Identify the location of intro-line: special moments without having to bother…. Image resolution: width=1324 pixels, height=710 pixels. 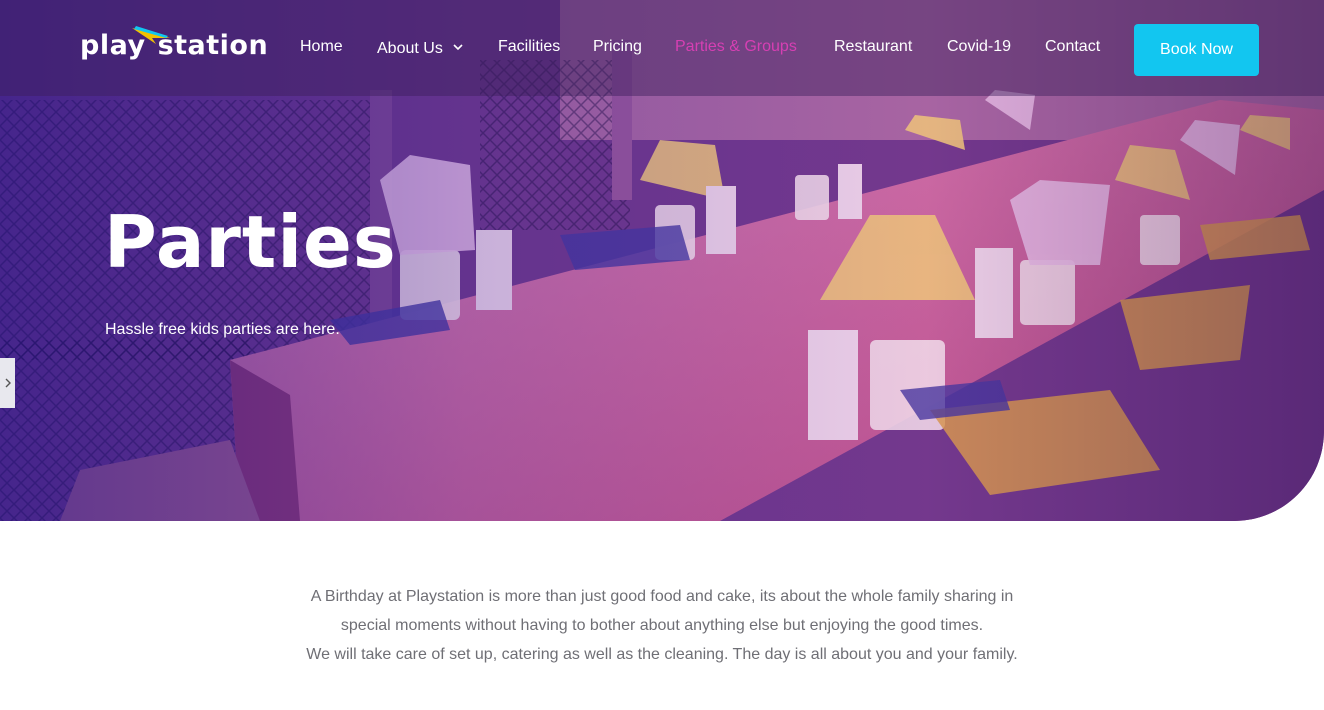
(662, 625).